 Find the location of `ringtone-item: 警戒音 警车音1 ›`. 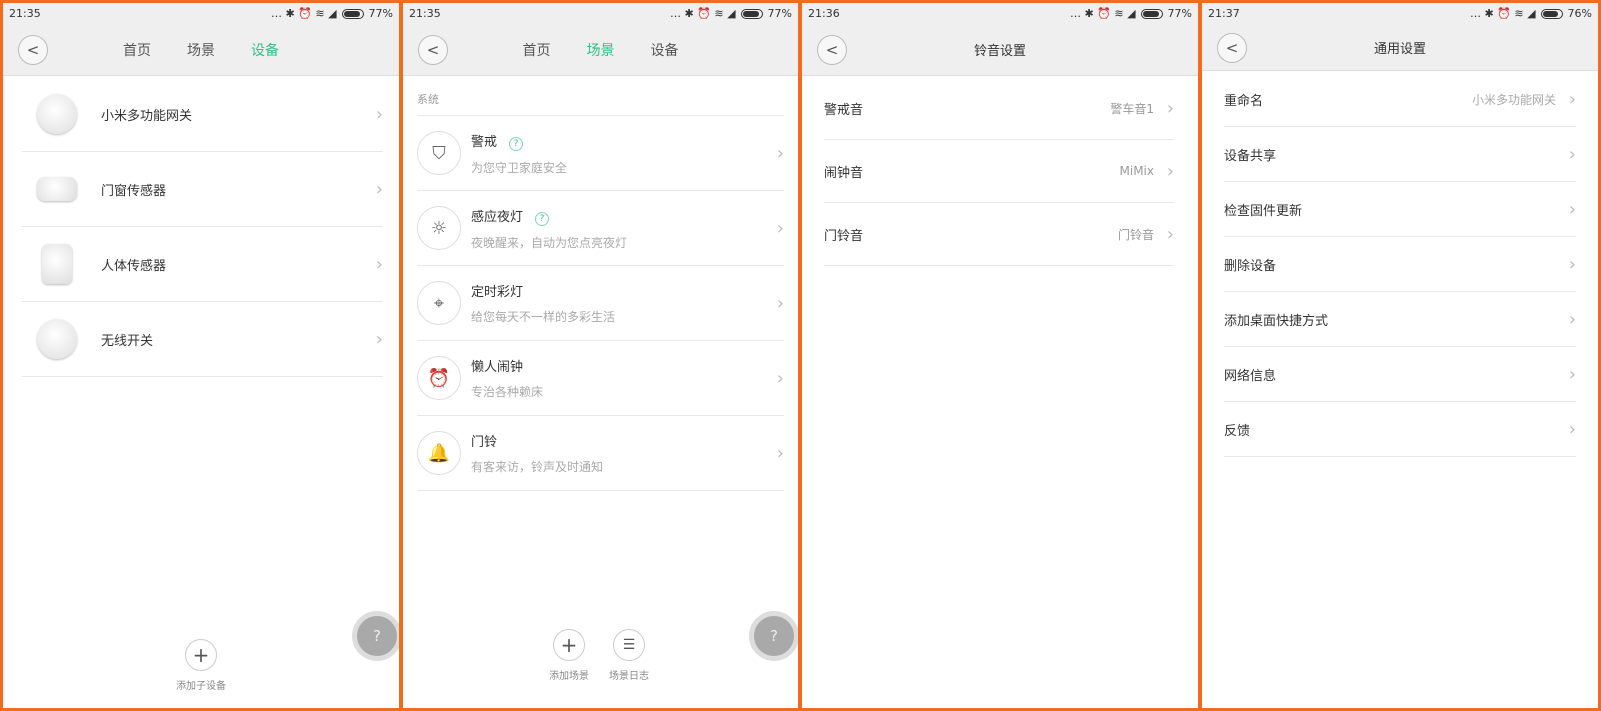

ringtone-item: 警戒音 警车音1 › is located at coordinates (999, 108).